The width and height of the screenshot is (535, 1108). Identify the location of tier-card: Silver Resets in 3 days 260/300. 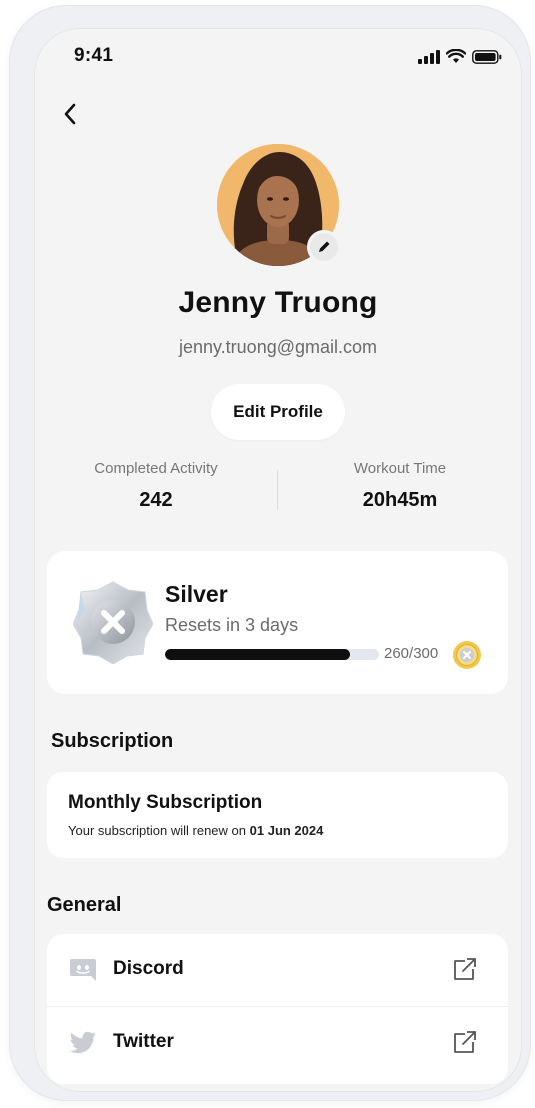
(277, 622).